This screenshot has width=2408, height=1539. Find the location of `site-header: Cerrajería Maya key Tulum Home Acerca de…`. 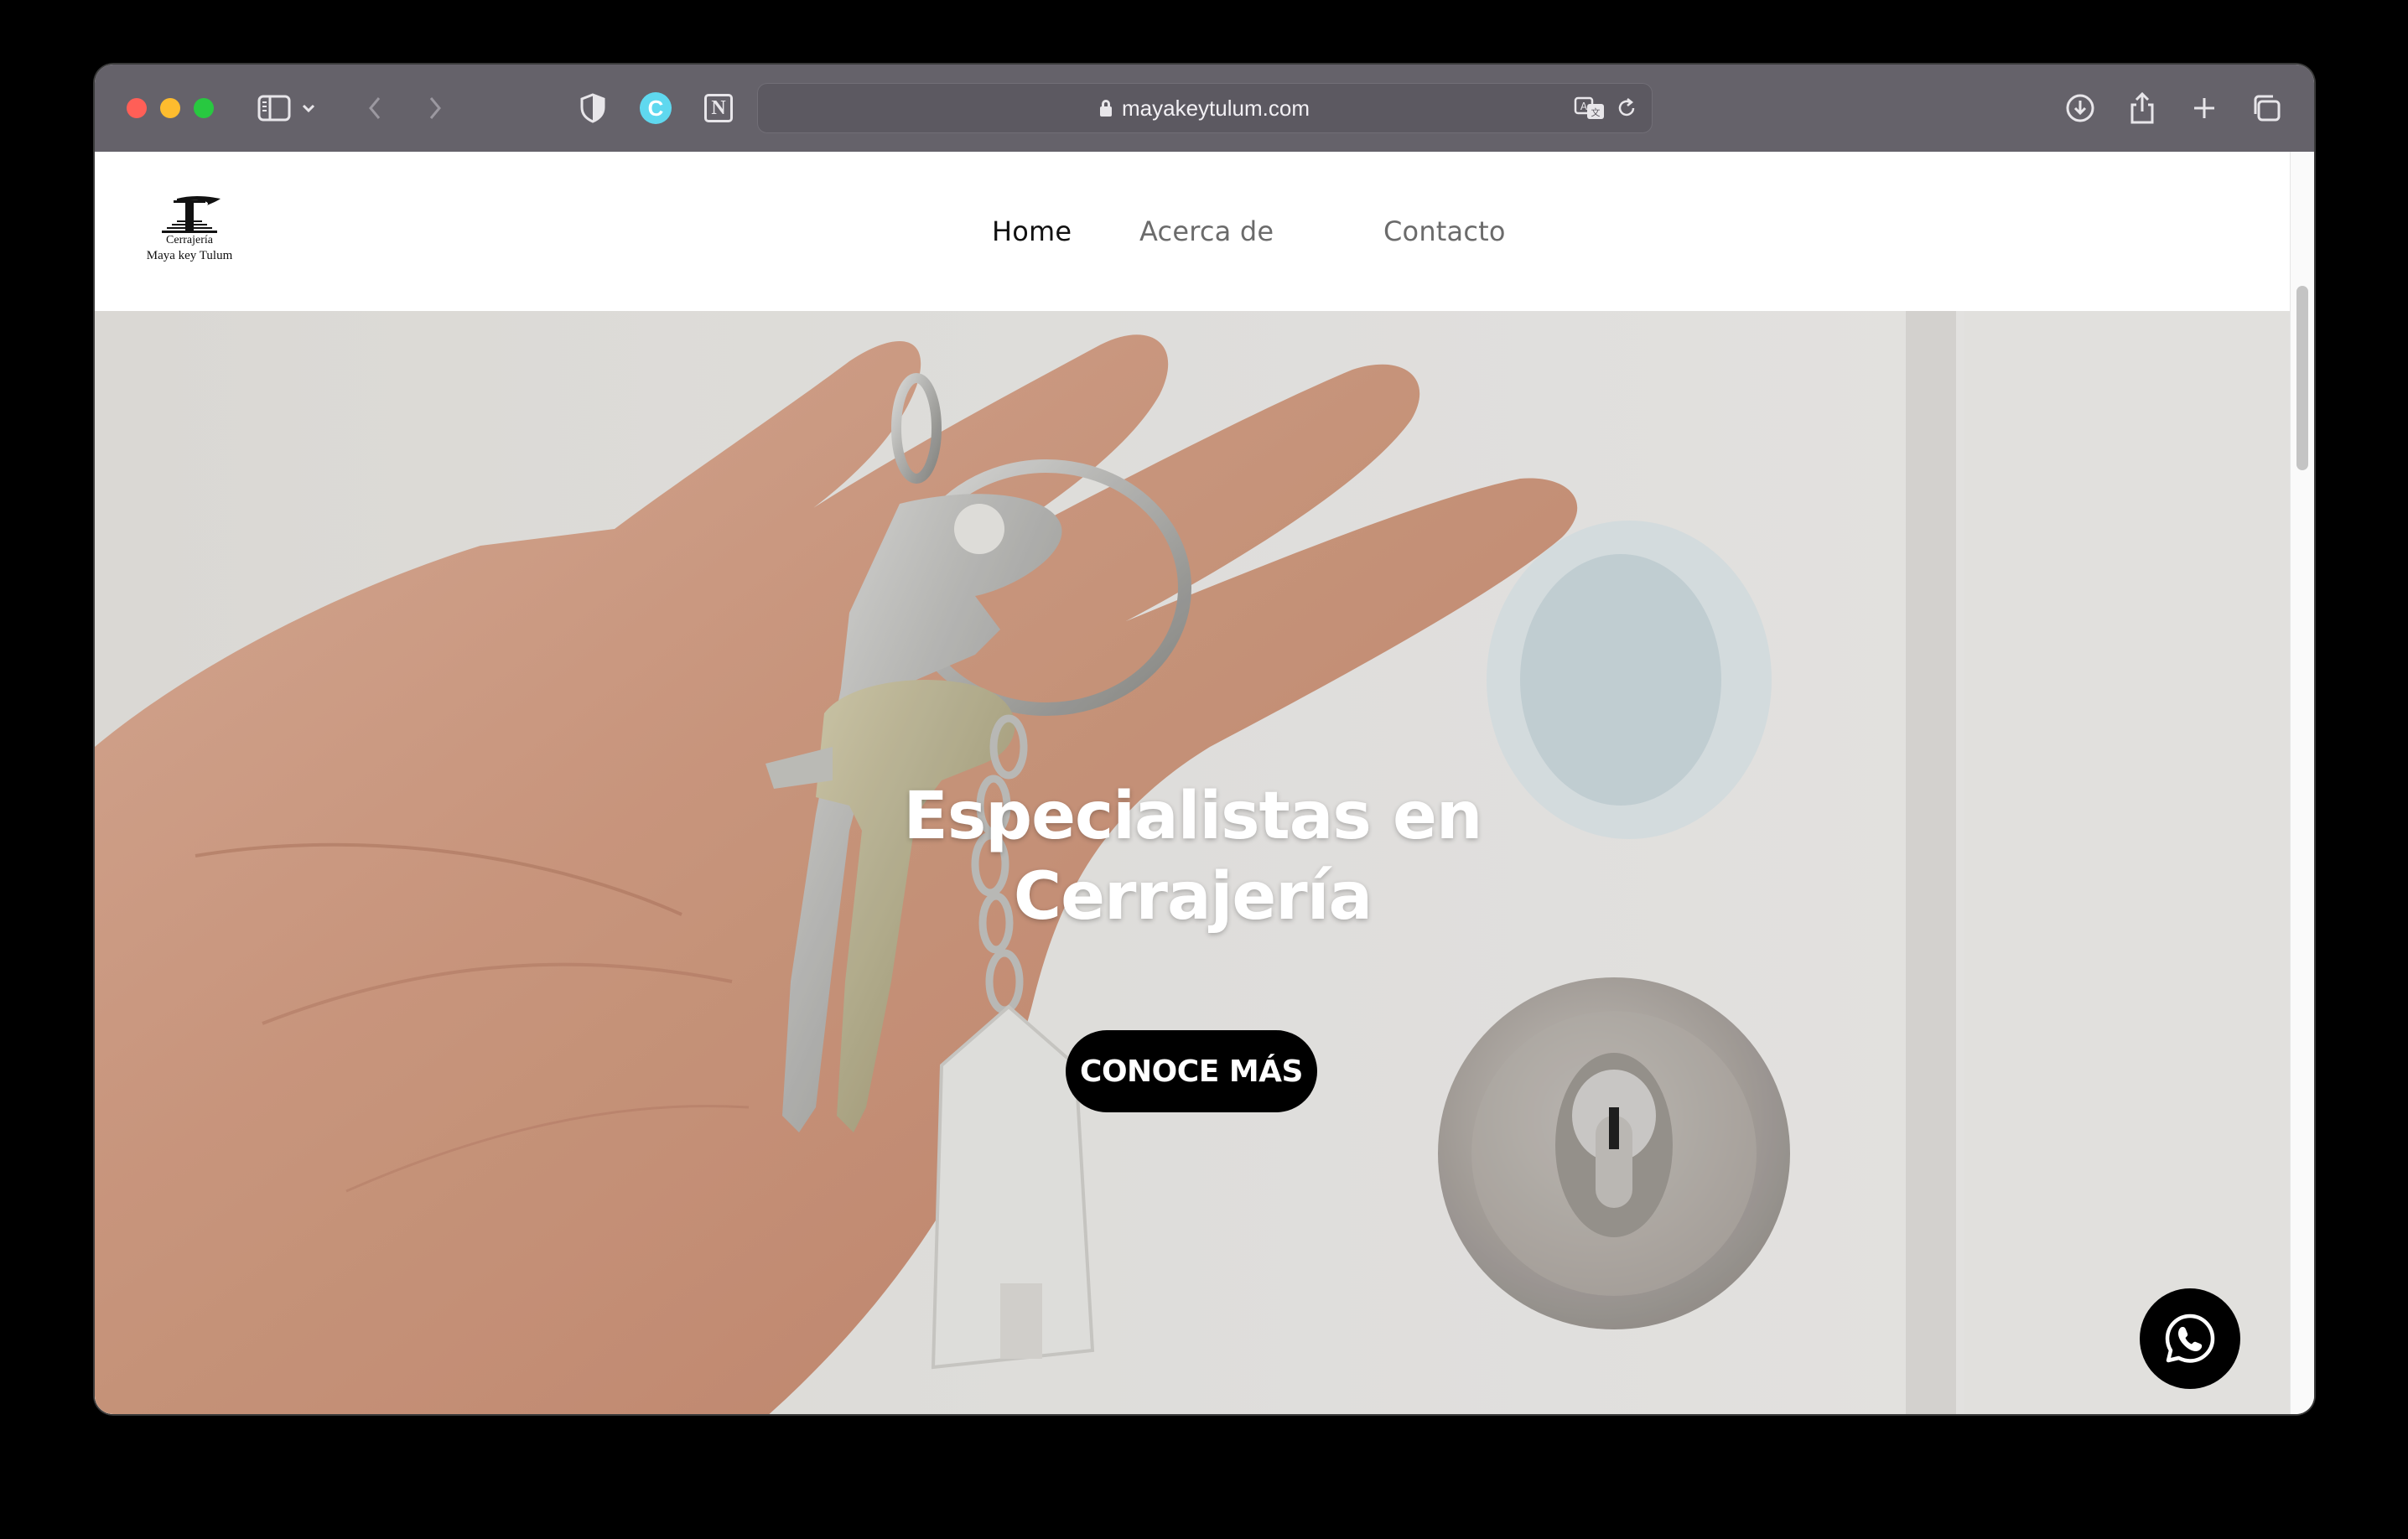

site-header: Cerrajería Maya key Tulum Home Acerca de… is located at coordinates (1193, 231).